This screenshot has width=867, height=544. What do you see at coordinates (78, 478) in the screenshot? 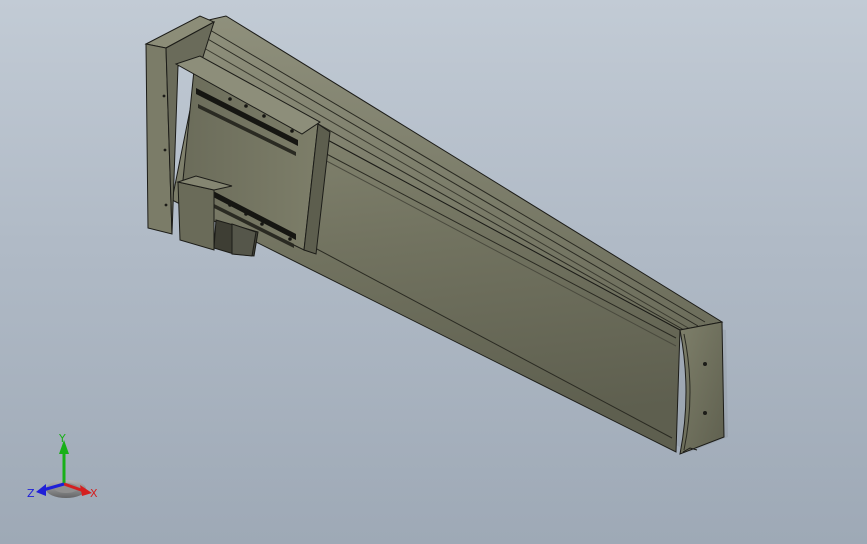
I see `view-orientation-triad: Y X Z` at bounding box center [78, 478].